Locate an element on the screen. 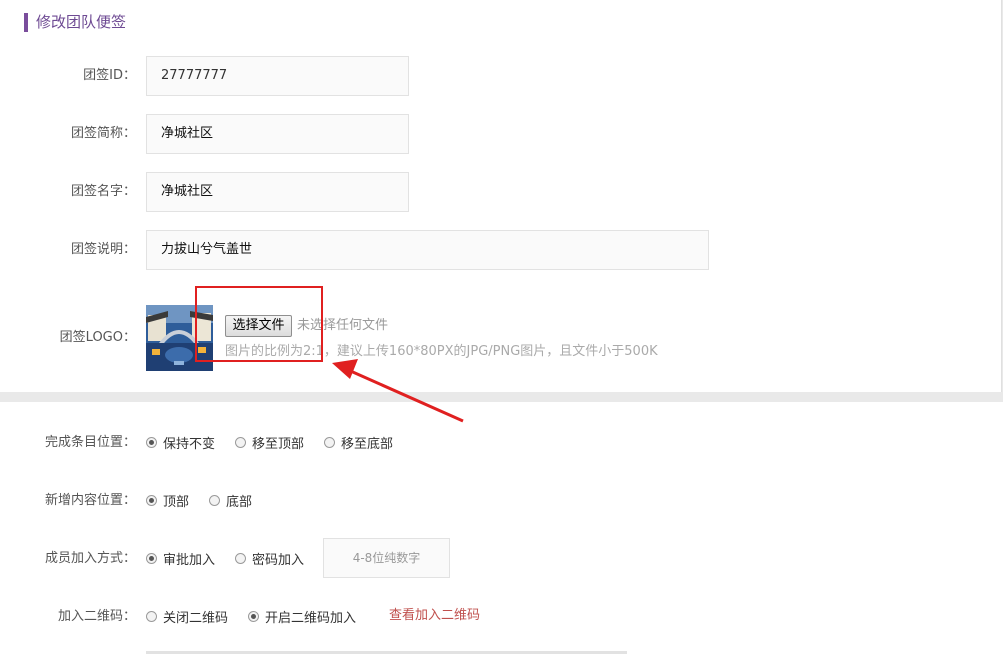 The width and height of the screenshot is (1003, 654). join-method-radio-group: 审批加入 密码加入 is located at coordinates (235, 558).